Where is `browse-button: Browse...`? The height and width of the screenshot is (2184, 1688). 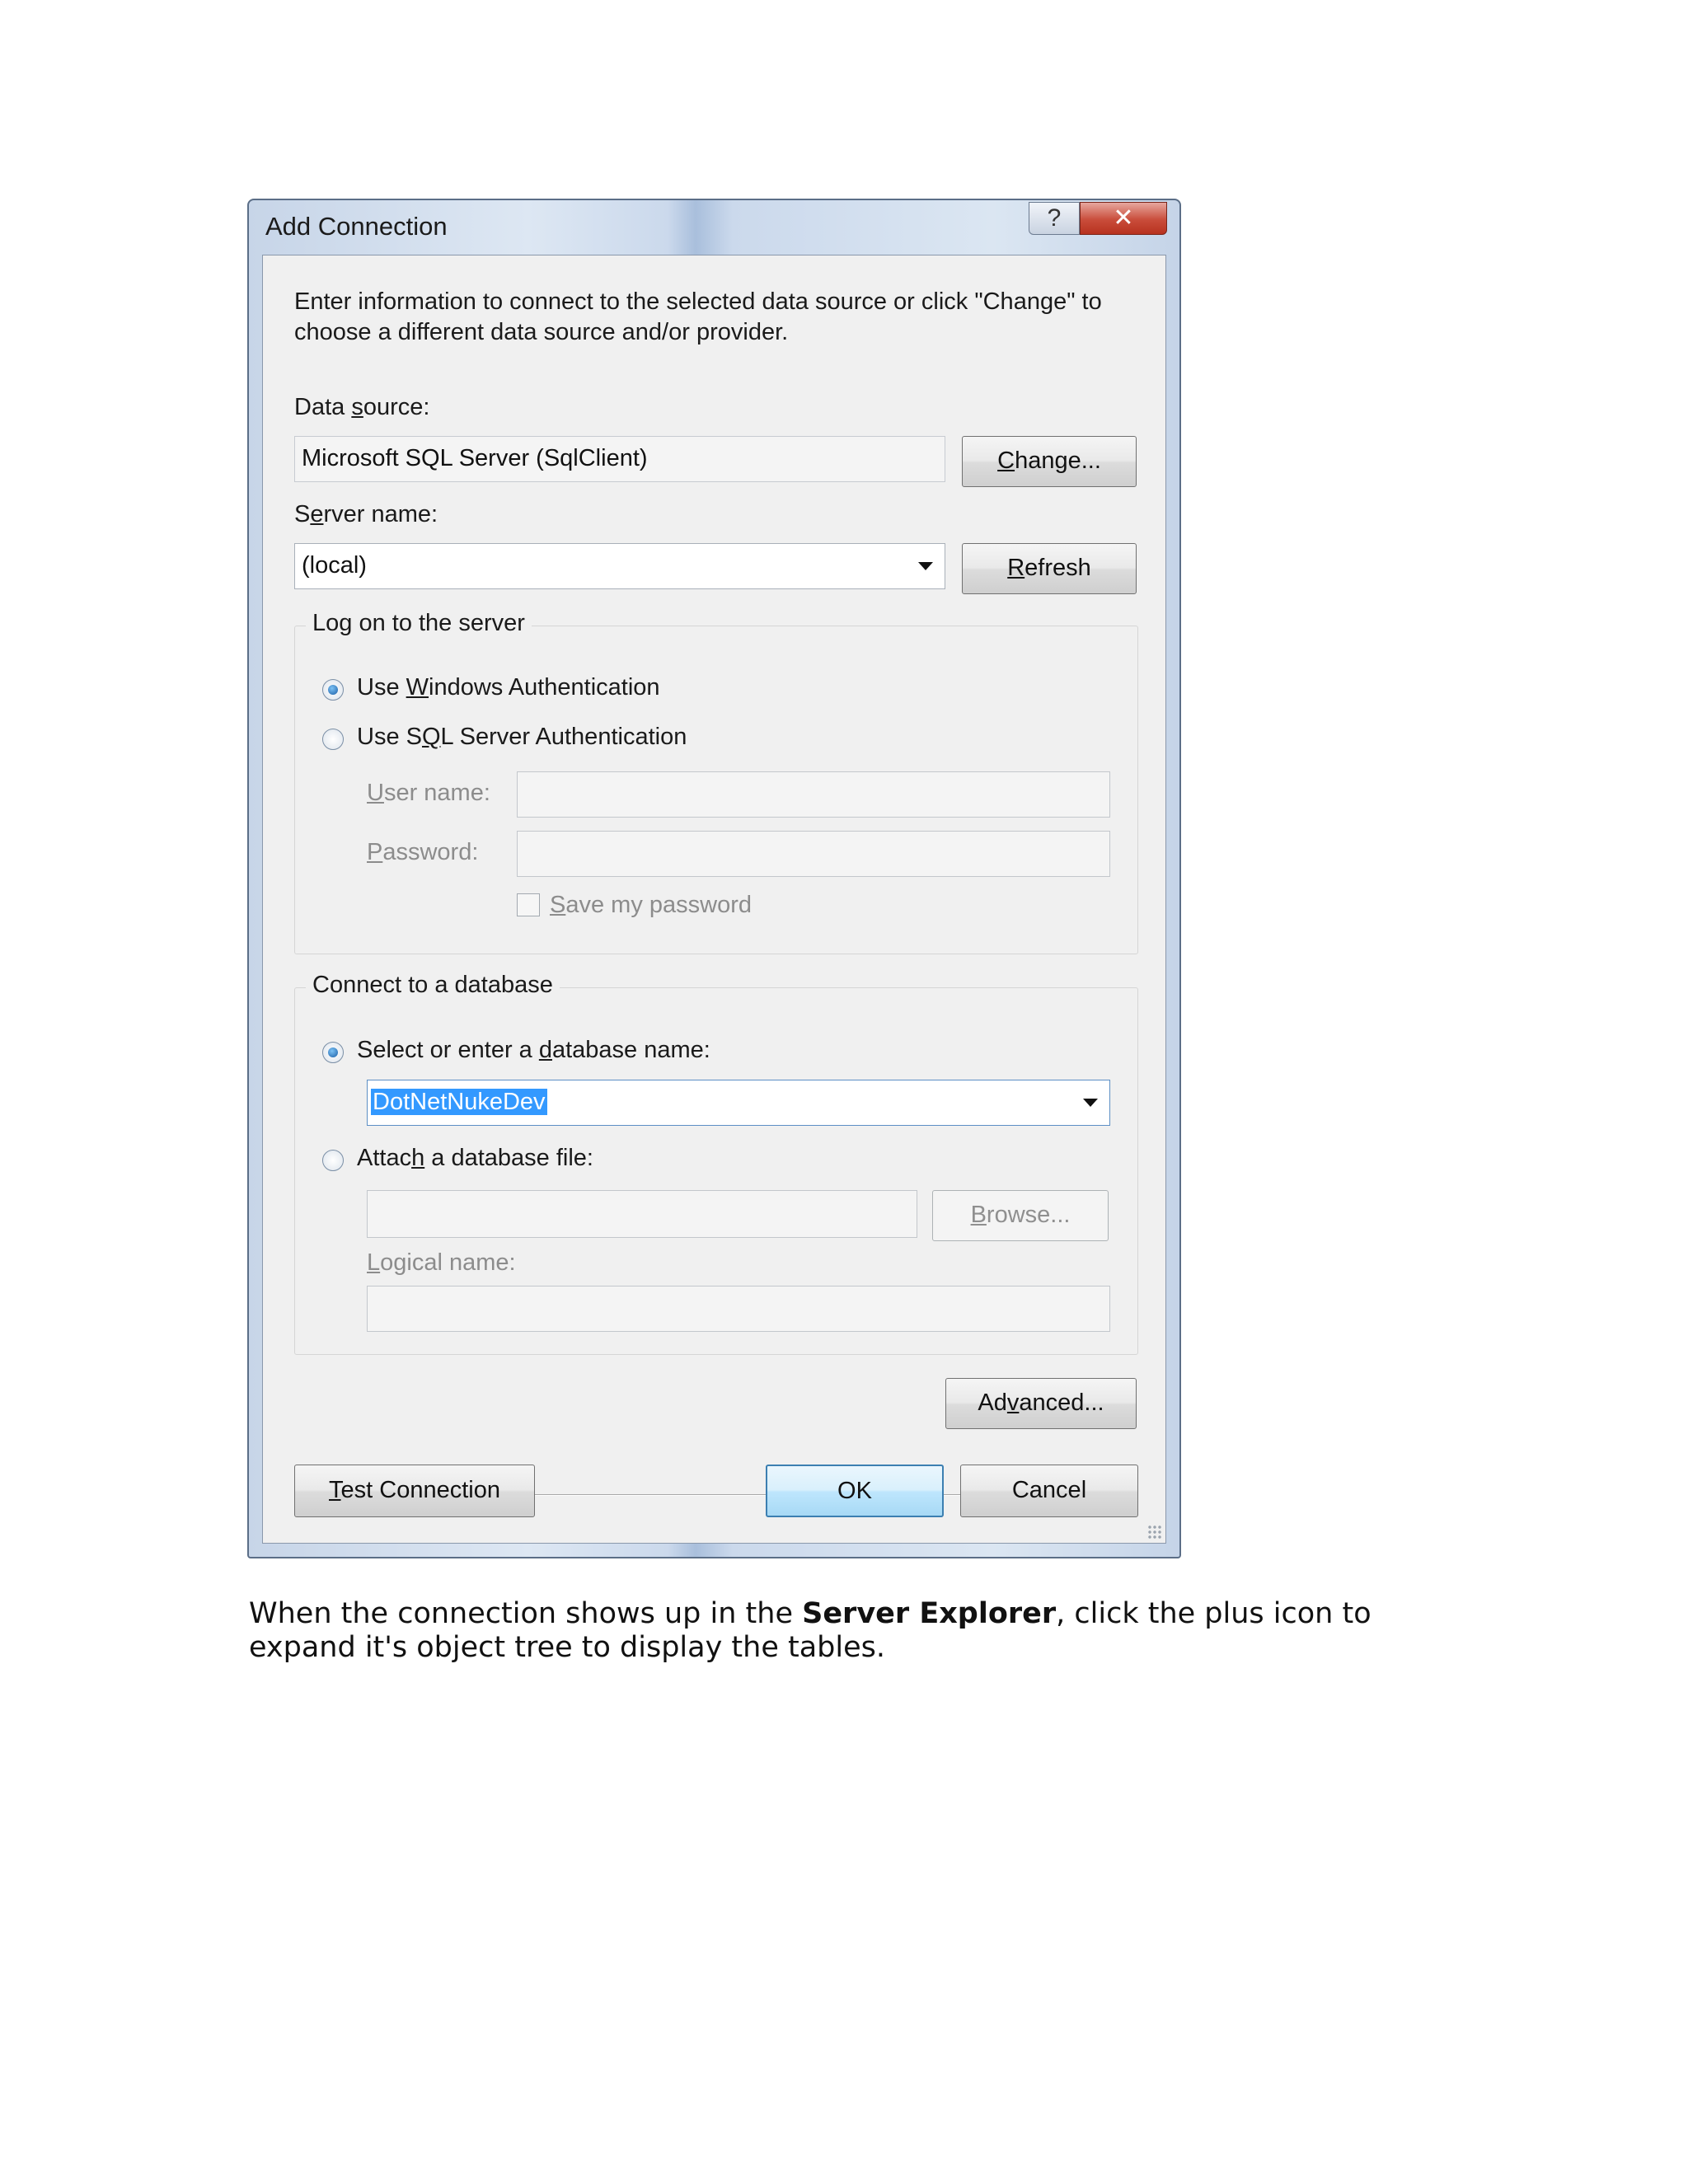 browse-button: Browse... is located at coordinates (1021, 1215).